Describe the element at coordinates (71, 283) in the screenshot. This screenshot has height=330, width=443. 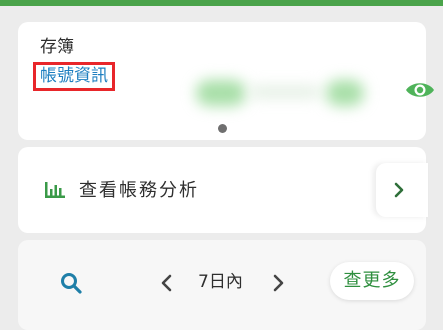
I see `search-icon` at that location.